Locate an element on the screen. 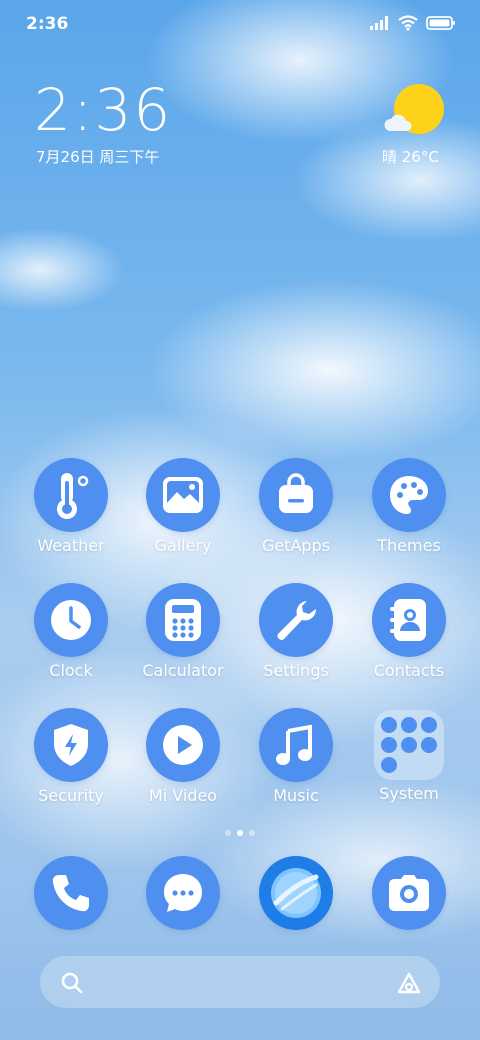 This screenshot has width=480, height=1040. wrench-icon is located at coordinates (297, 620).